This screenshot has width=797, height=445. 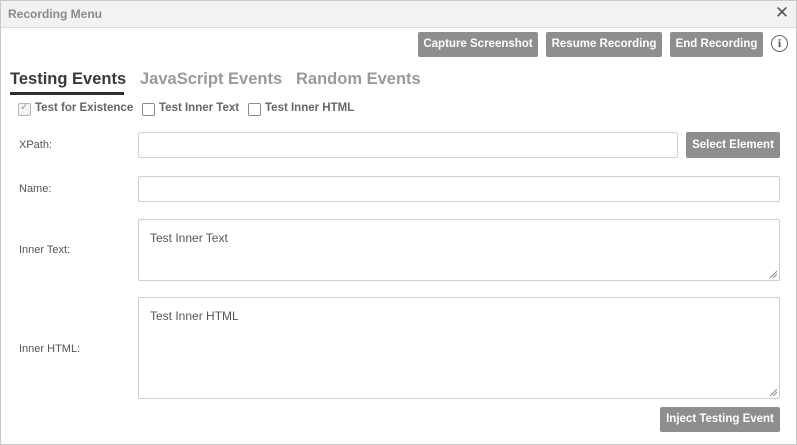 What do you see at coordinates (24, 109) in the screenshot?
I see `test-existence-checkbox` at bounding box center [24, 109].